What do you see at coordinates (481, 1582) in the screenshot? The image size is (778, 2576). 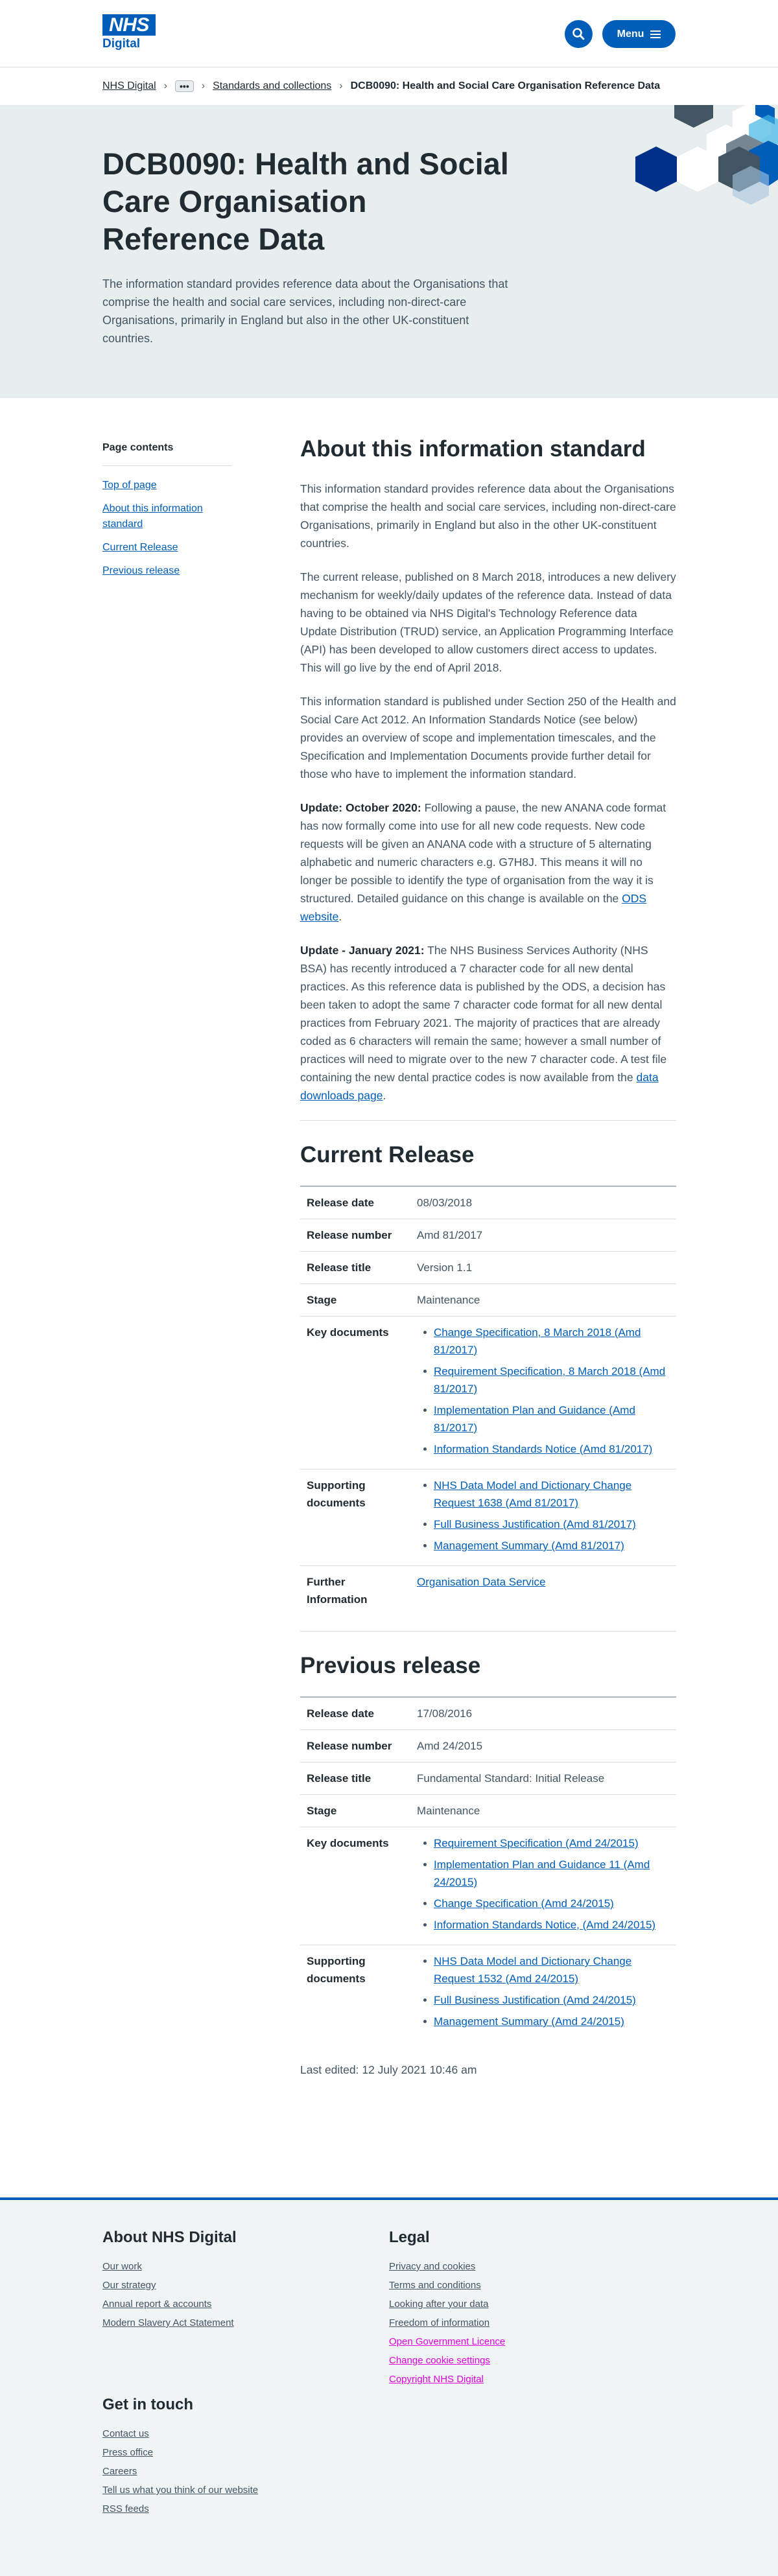 I see `organisation-data-service-link: Organisation Data Service` at bounding box center [481, 1582].